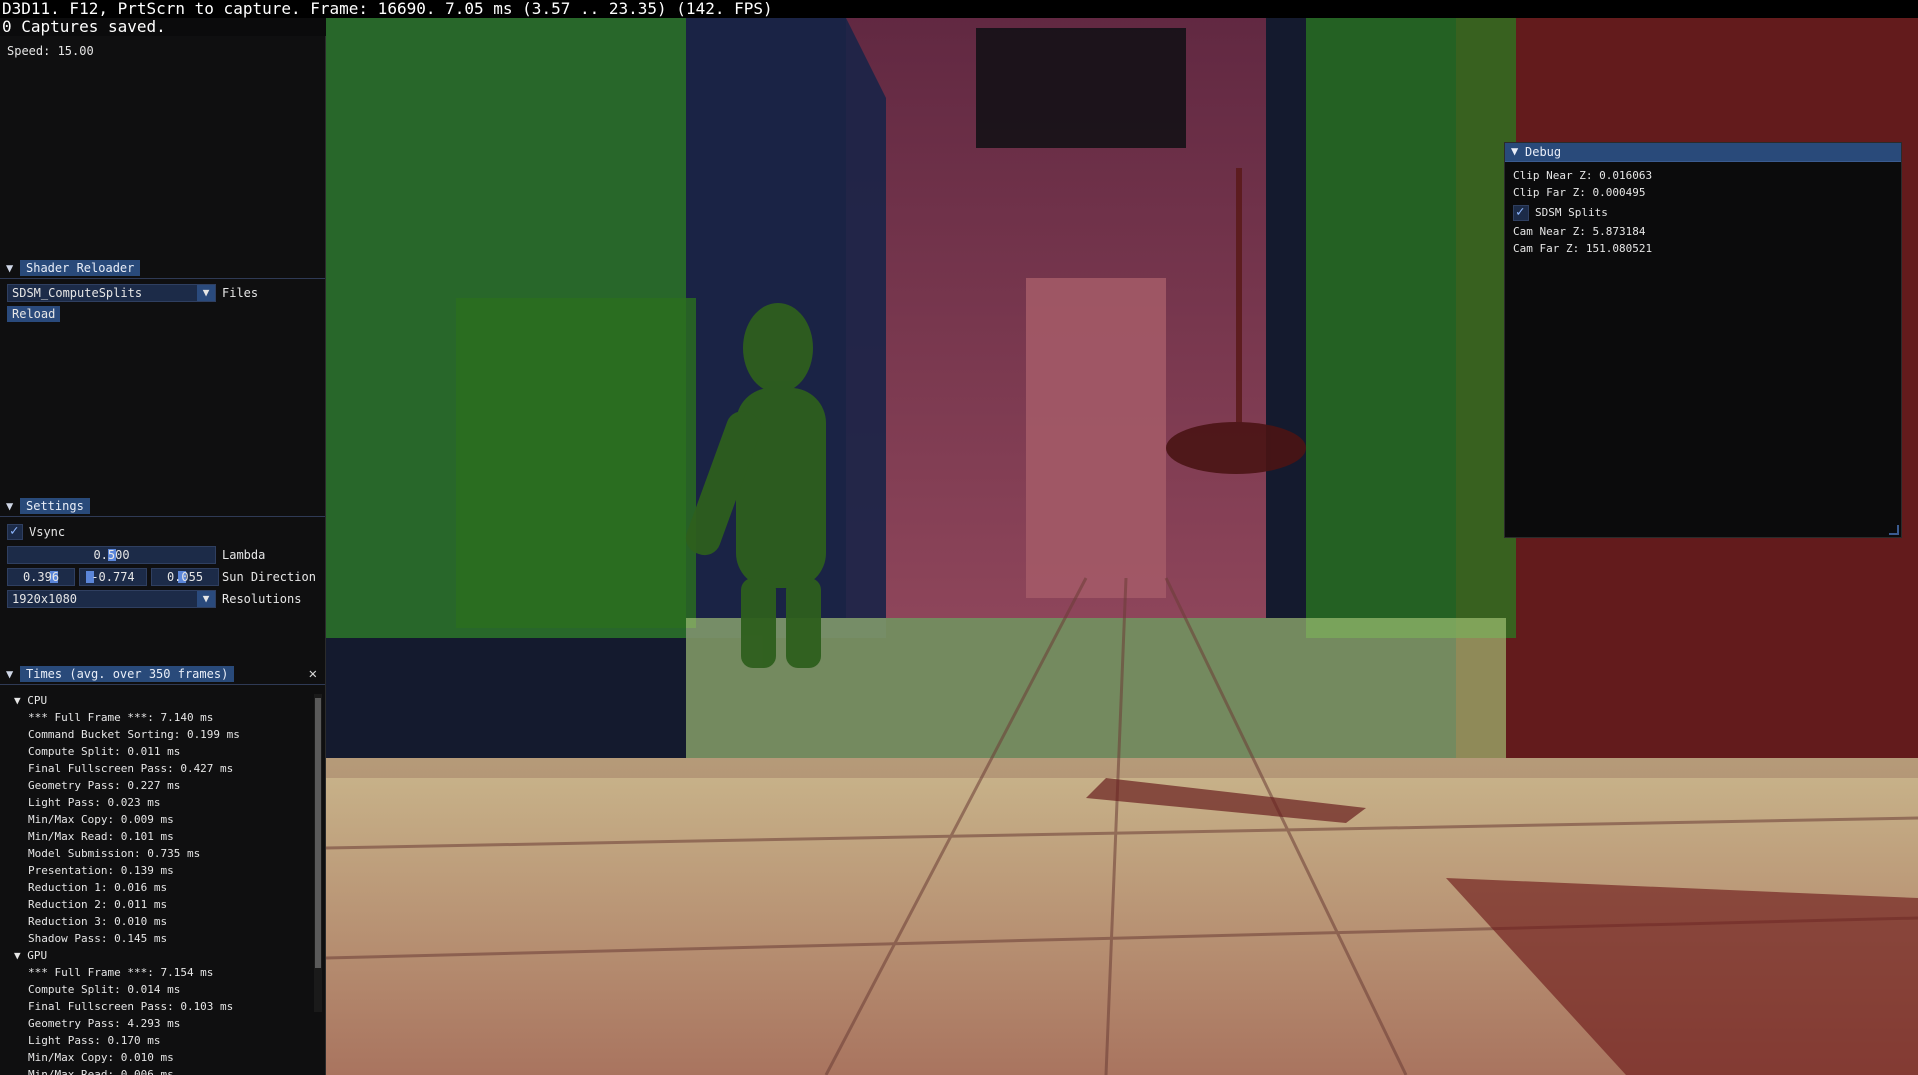 This screenshot has height=1075, width=1918. I want to click on cpu-item: Light Pass: 0.023 ms, so click(94, 802).